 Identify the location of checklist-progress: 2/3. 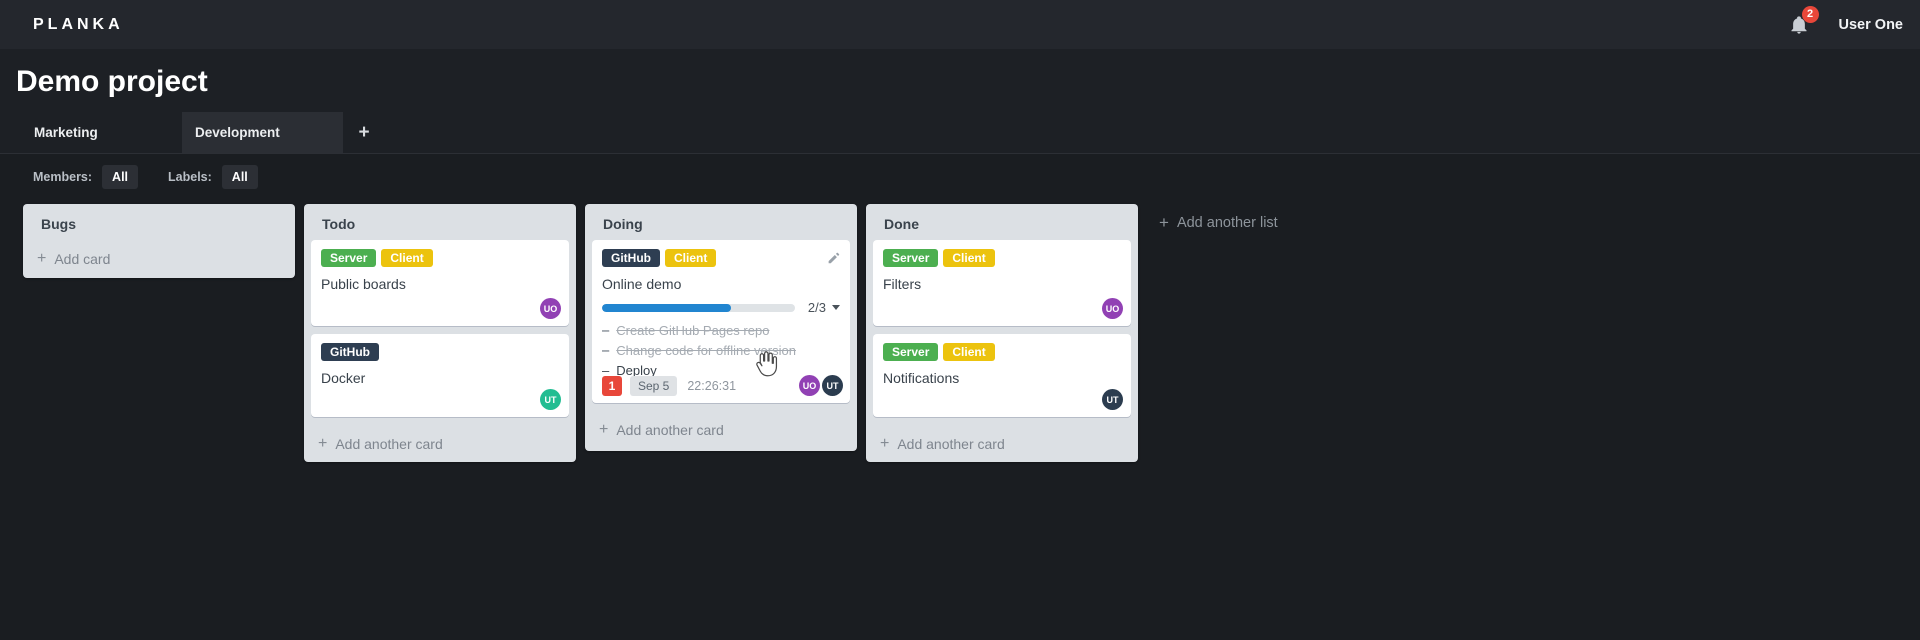
(721, 307).